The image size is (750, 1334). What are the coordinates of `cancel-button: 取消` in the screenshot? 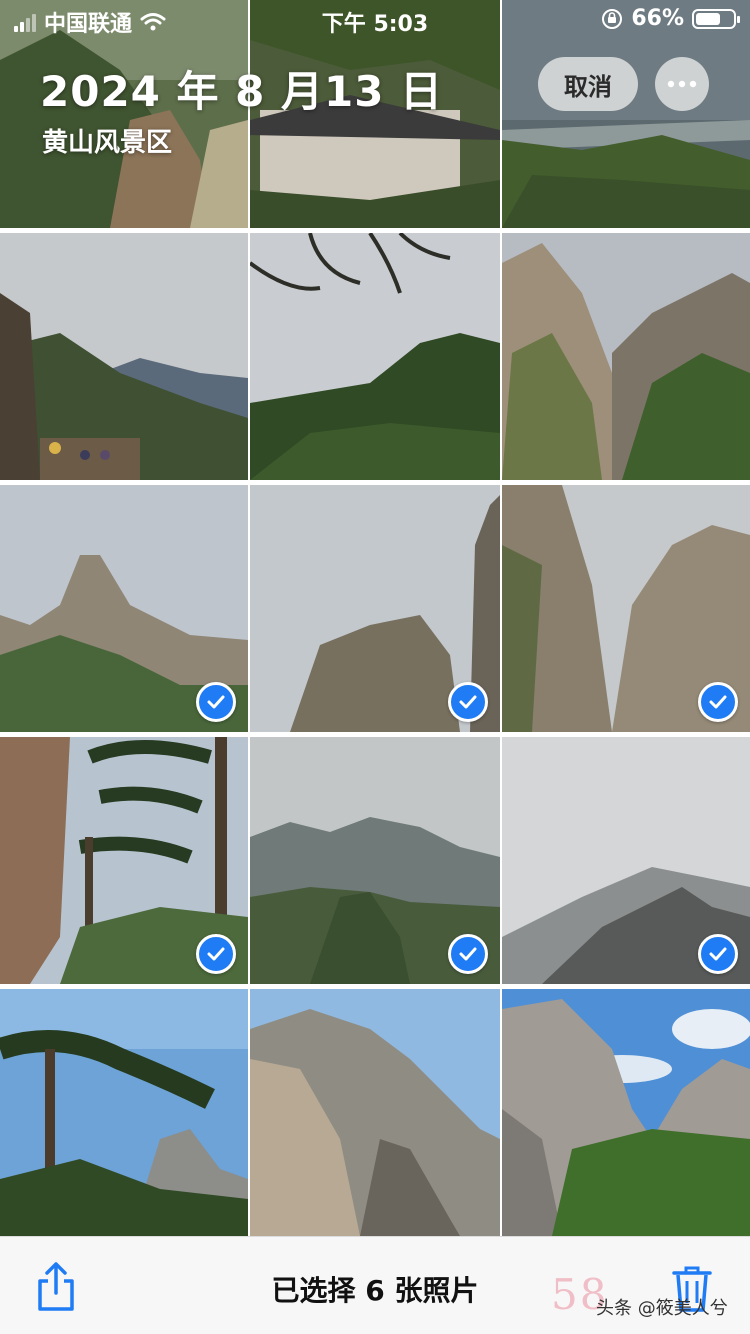 It's located at (588, 84).